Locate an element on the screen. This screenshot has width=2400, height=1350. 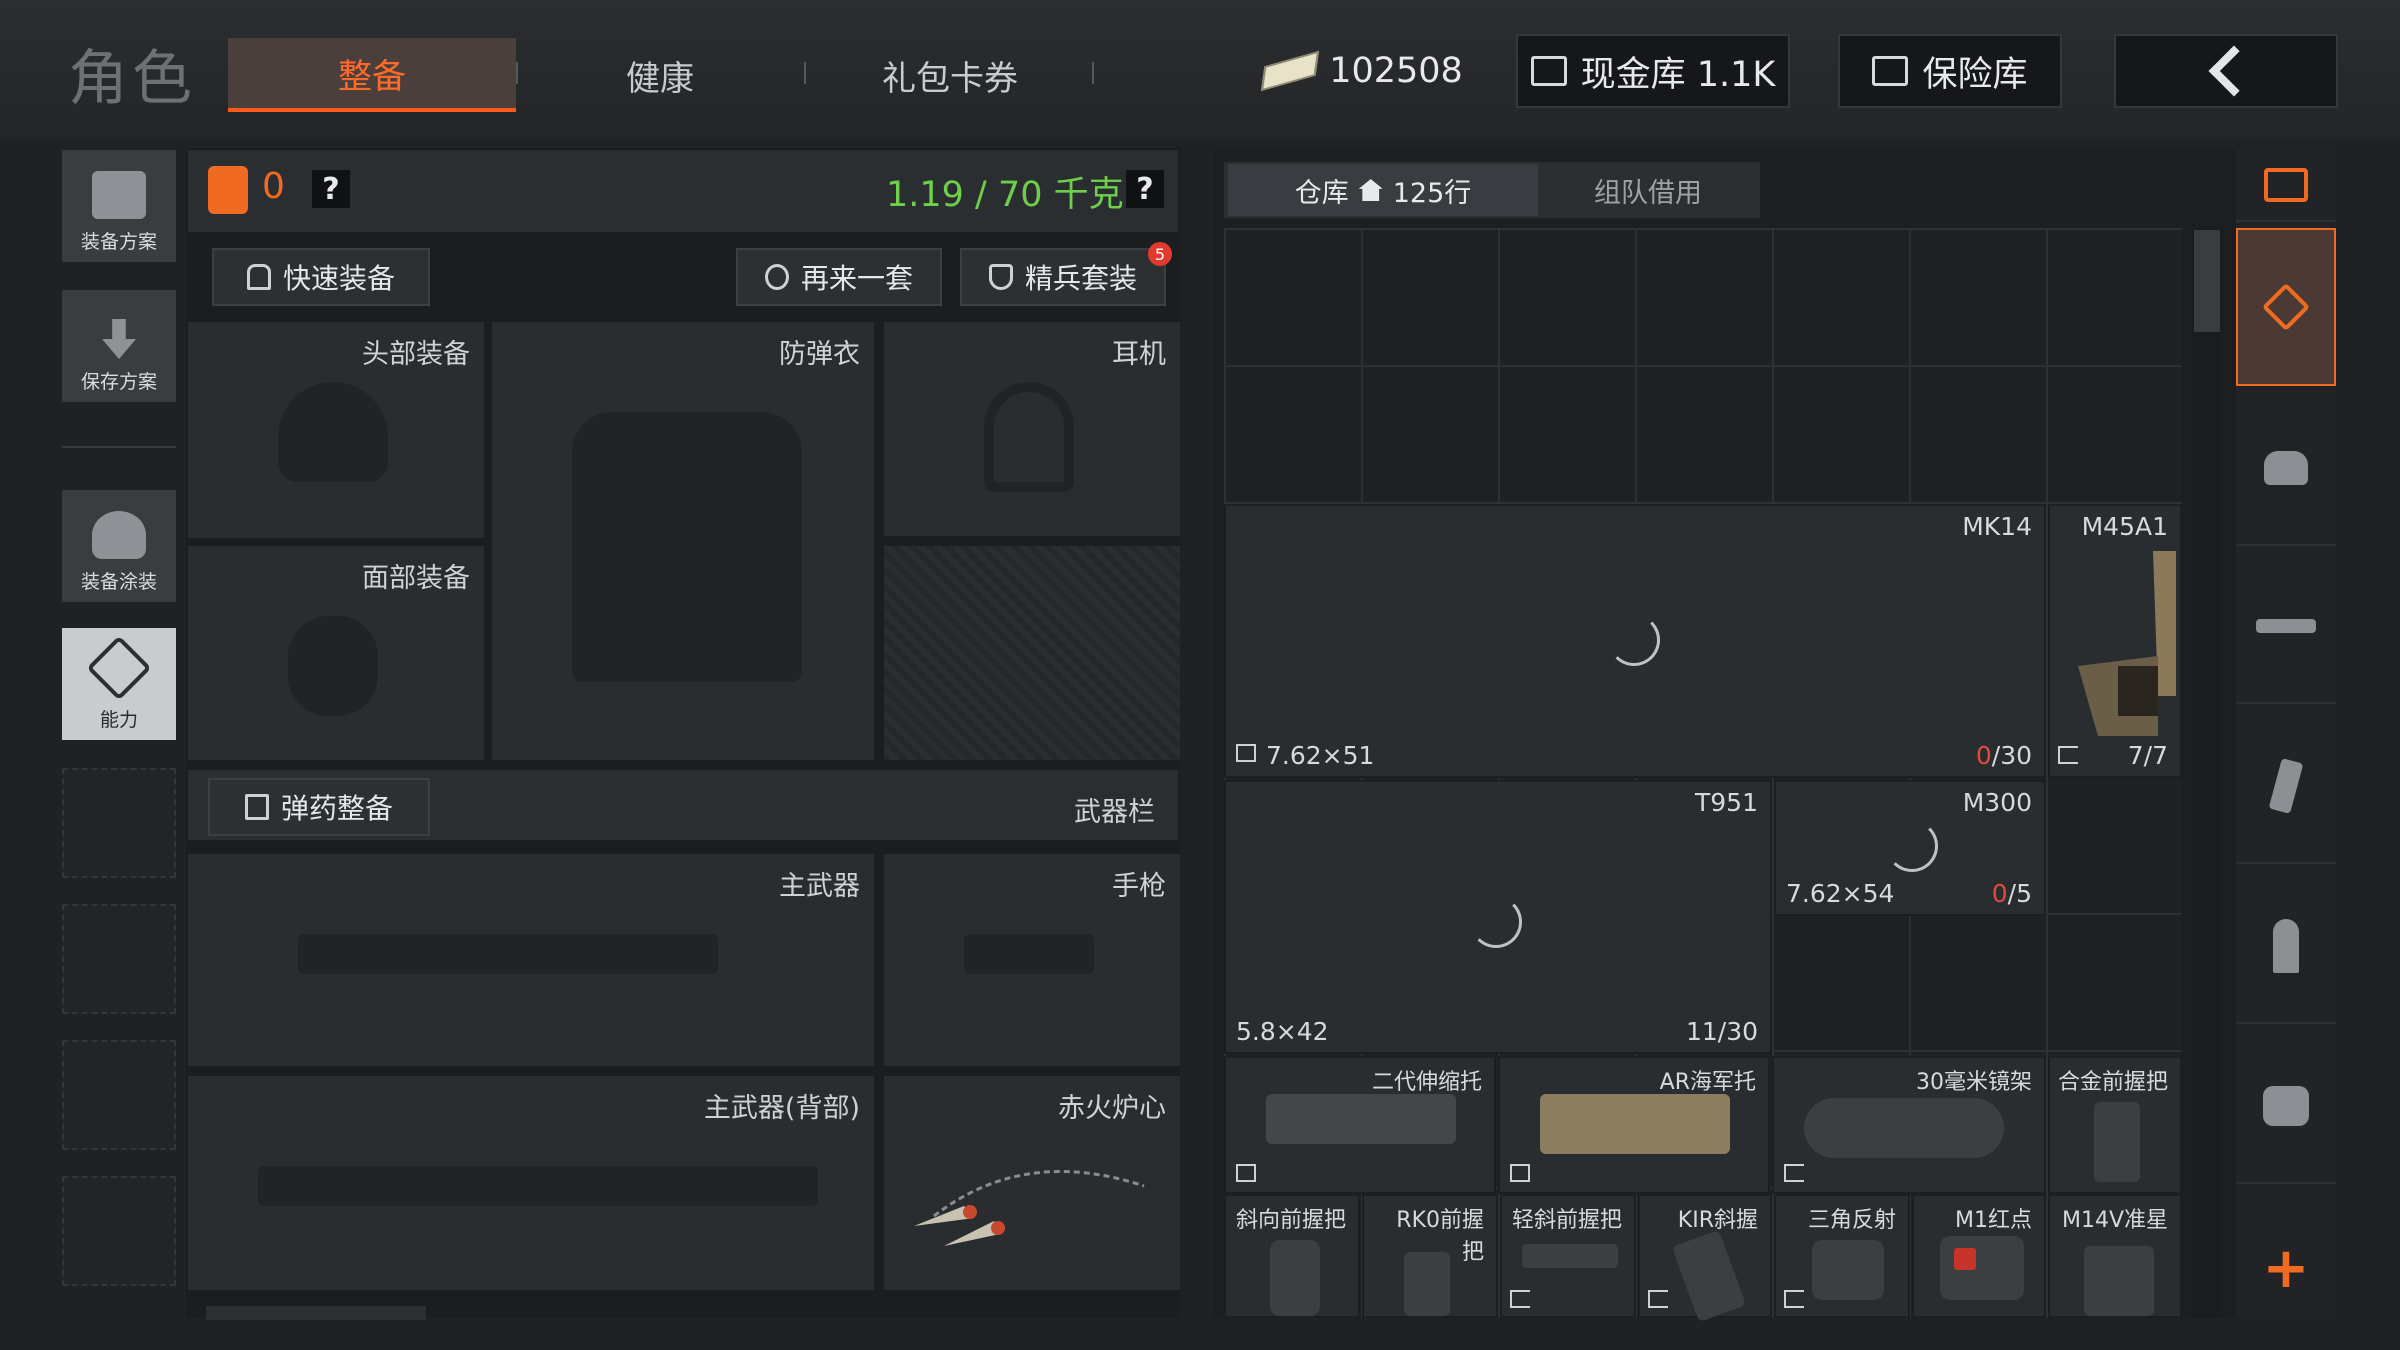
item-name: AR海军托 is located at coordinates (1707, 1082).